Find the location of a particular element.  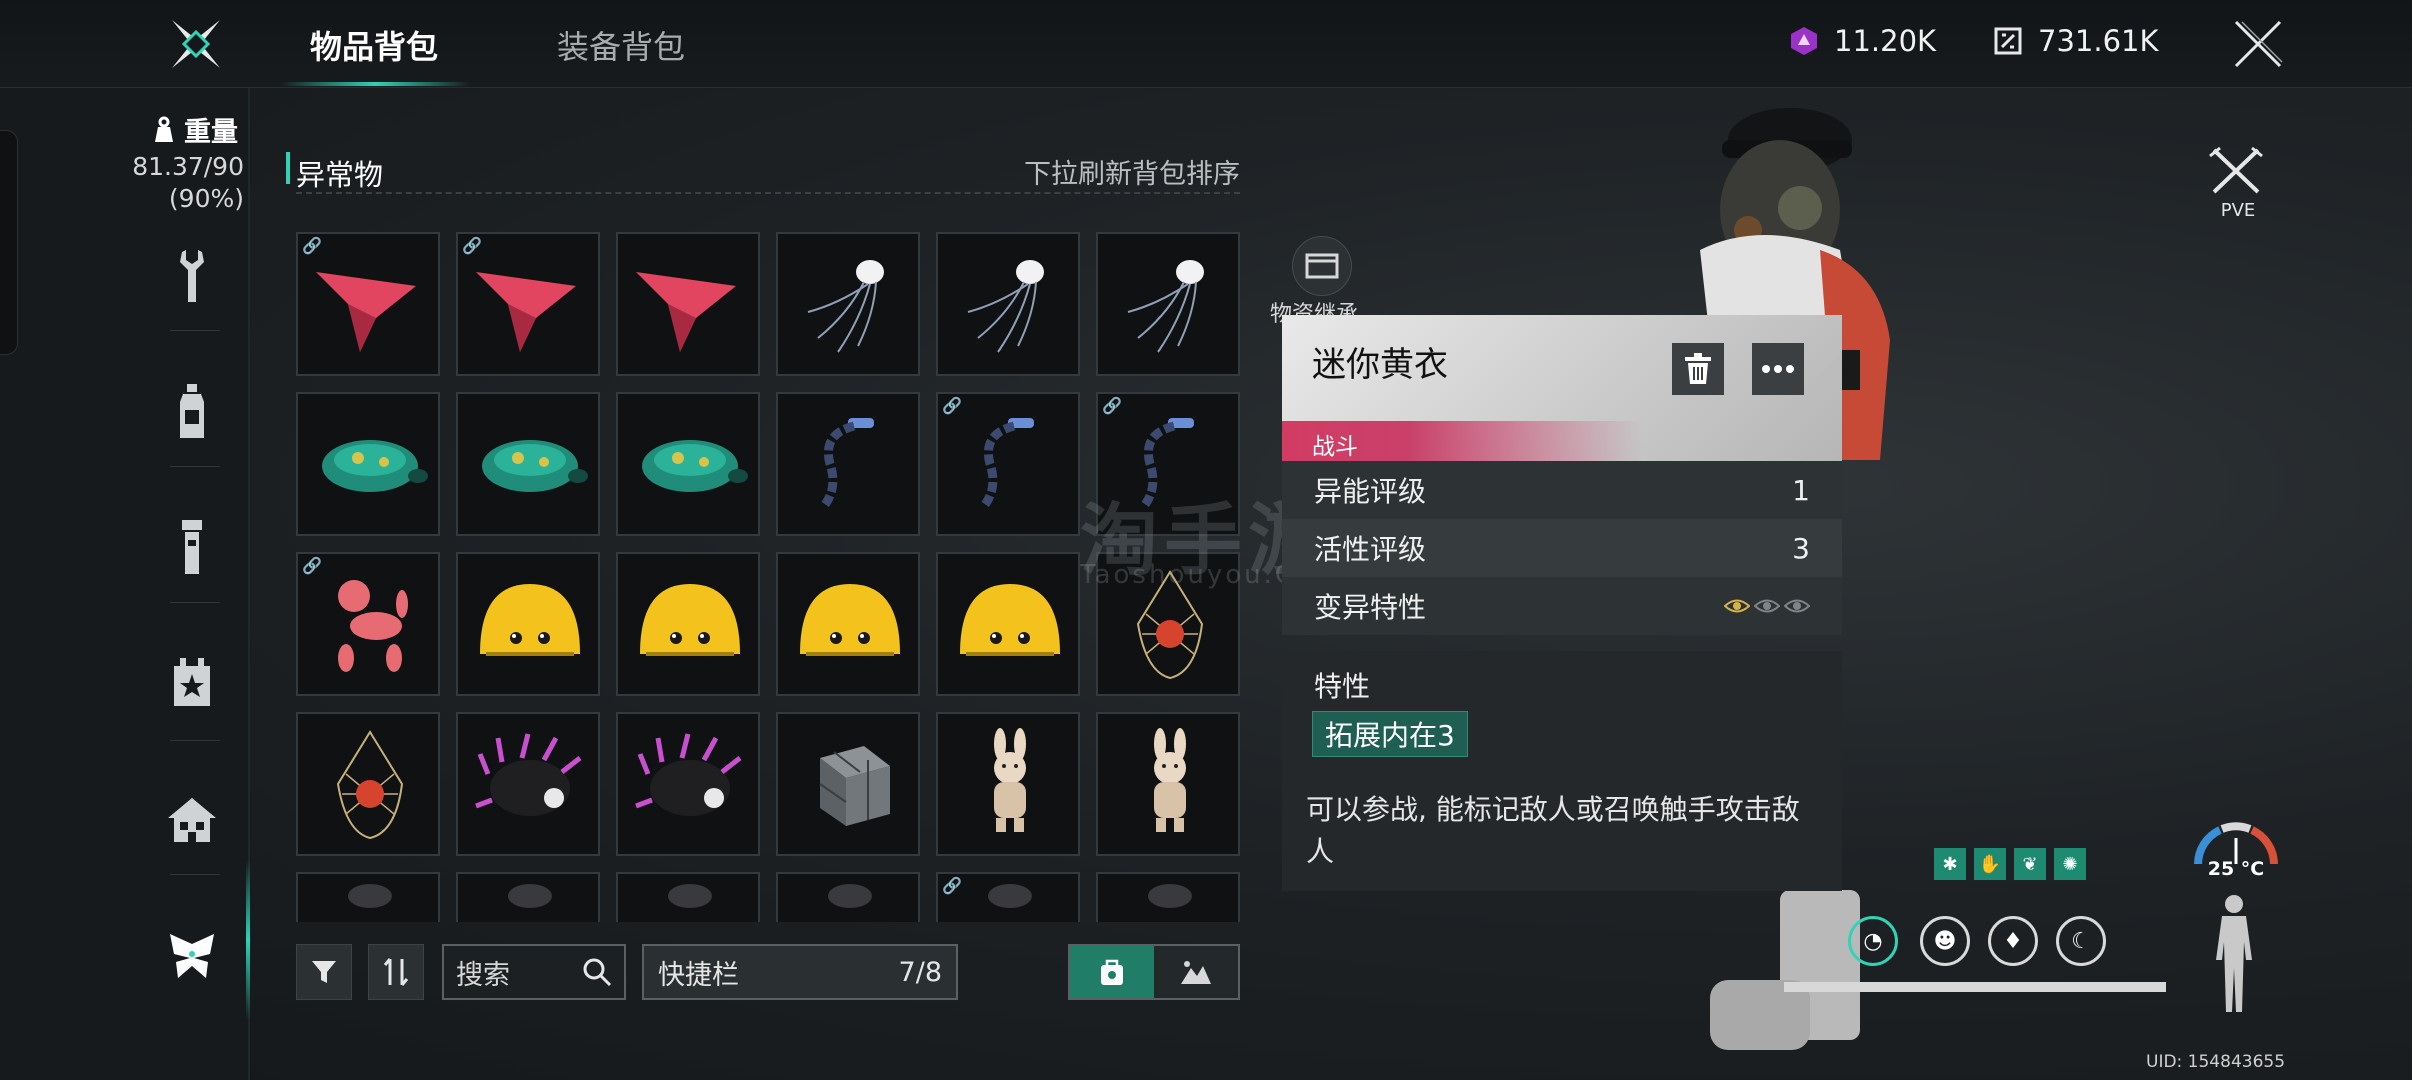

currency-token: 731.61K is located at coordinates (2075, 41).